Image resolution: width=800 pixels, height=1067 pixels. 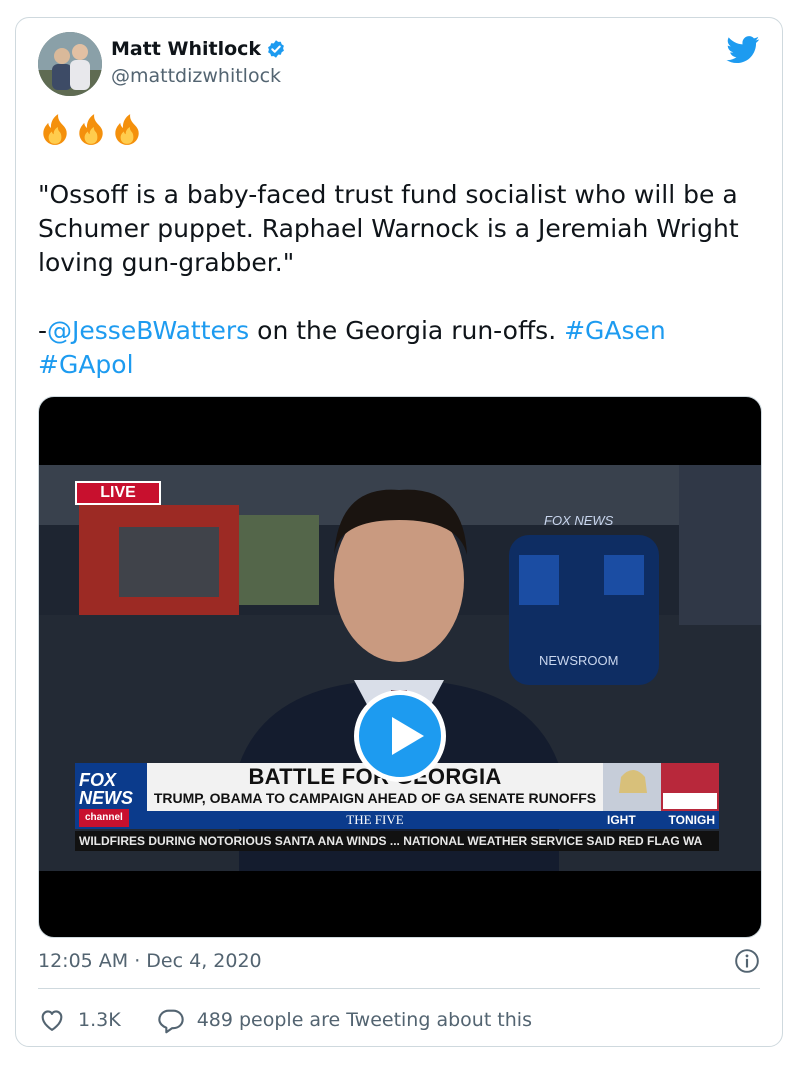 I want to click on tweet-timestamp: 12:05 AM · Dec 4, 2020, so click(x=150, y=961).